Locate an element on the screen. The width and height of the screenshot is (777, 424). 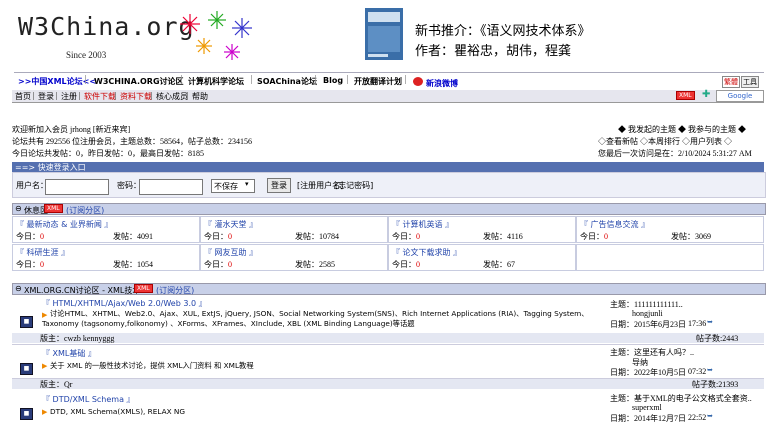
book-title-link: 新书推介：《语义网技术体系》 is located at coordinates (503, 29).